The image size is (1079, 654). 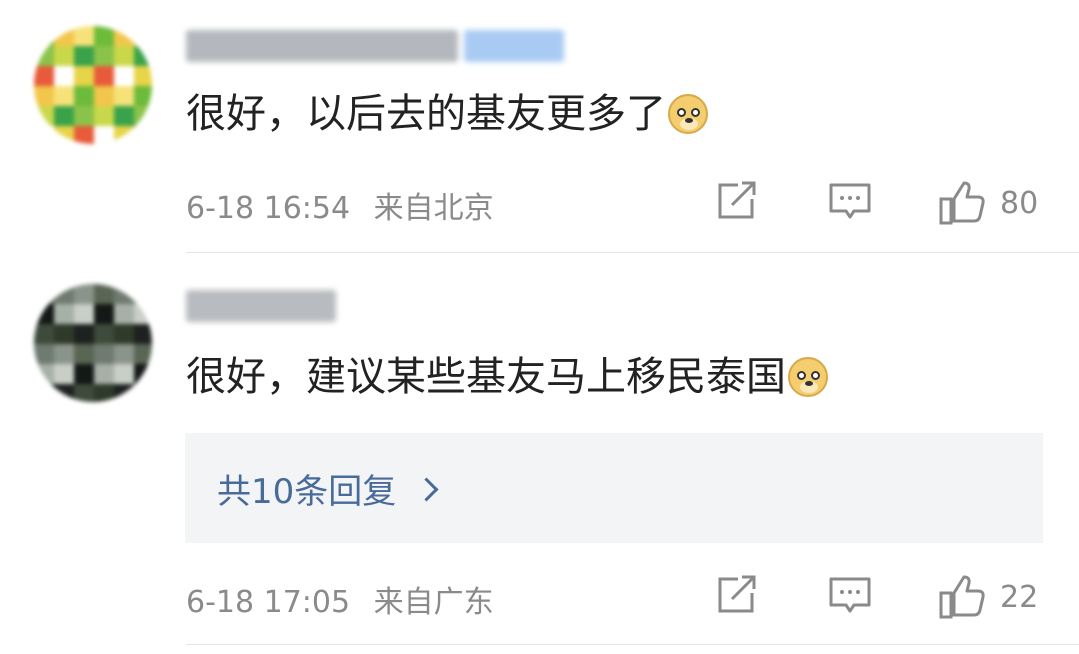 What do you see at coordinates (507, 377) in the screenshot?
I see `comment-text: 很好，建议某些基友马上移民泰国` at bounding box center [507, 377].